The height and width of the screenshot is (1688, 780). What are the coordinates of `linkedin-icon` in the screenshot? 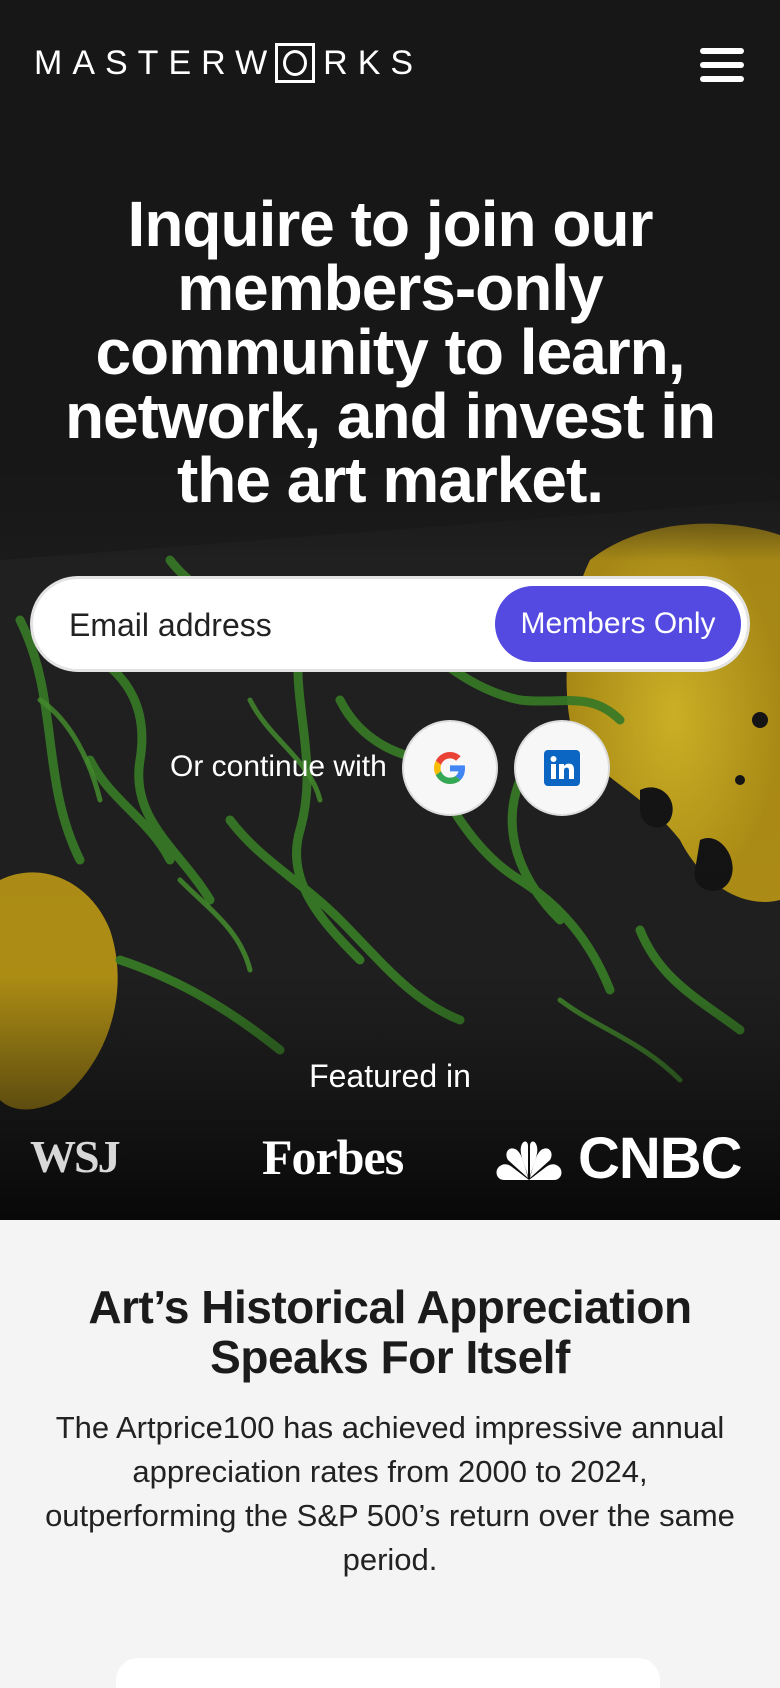 It's located at (562, 768).